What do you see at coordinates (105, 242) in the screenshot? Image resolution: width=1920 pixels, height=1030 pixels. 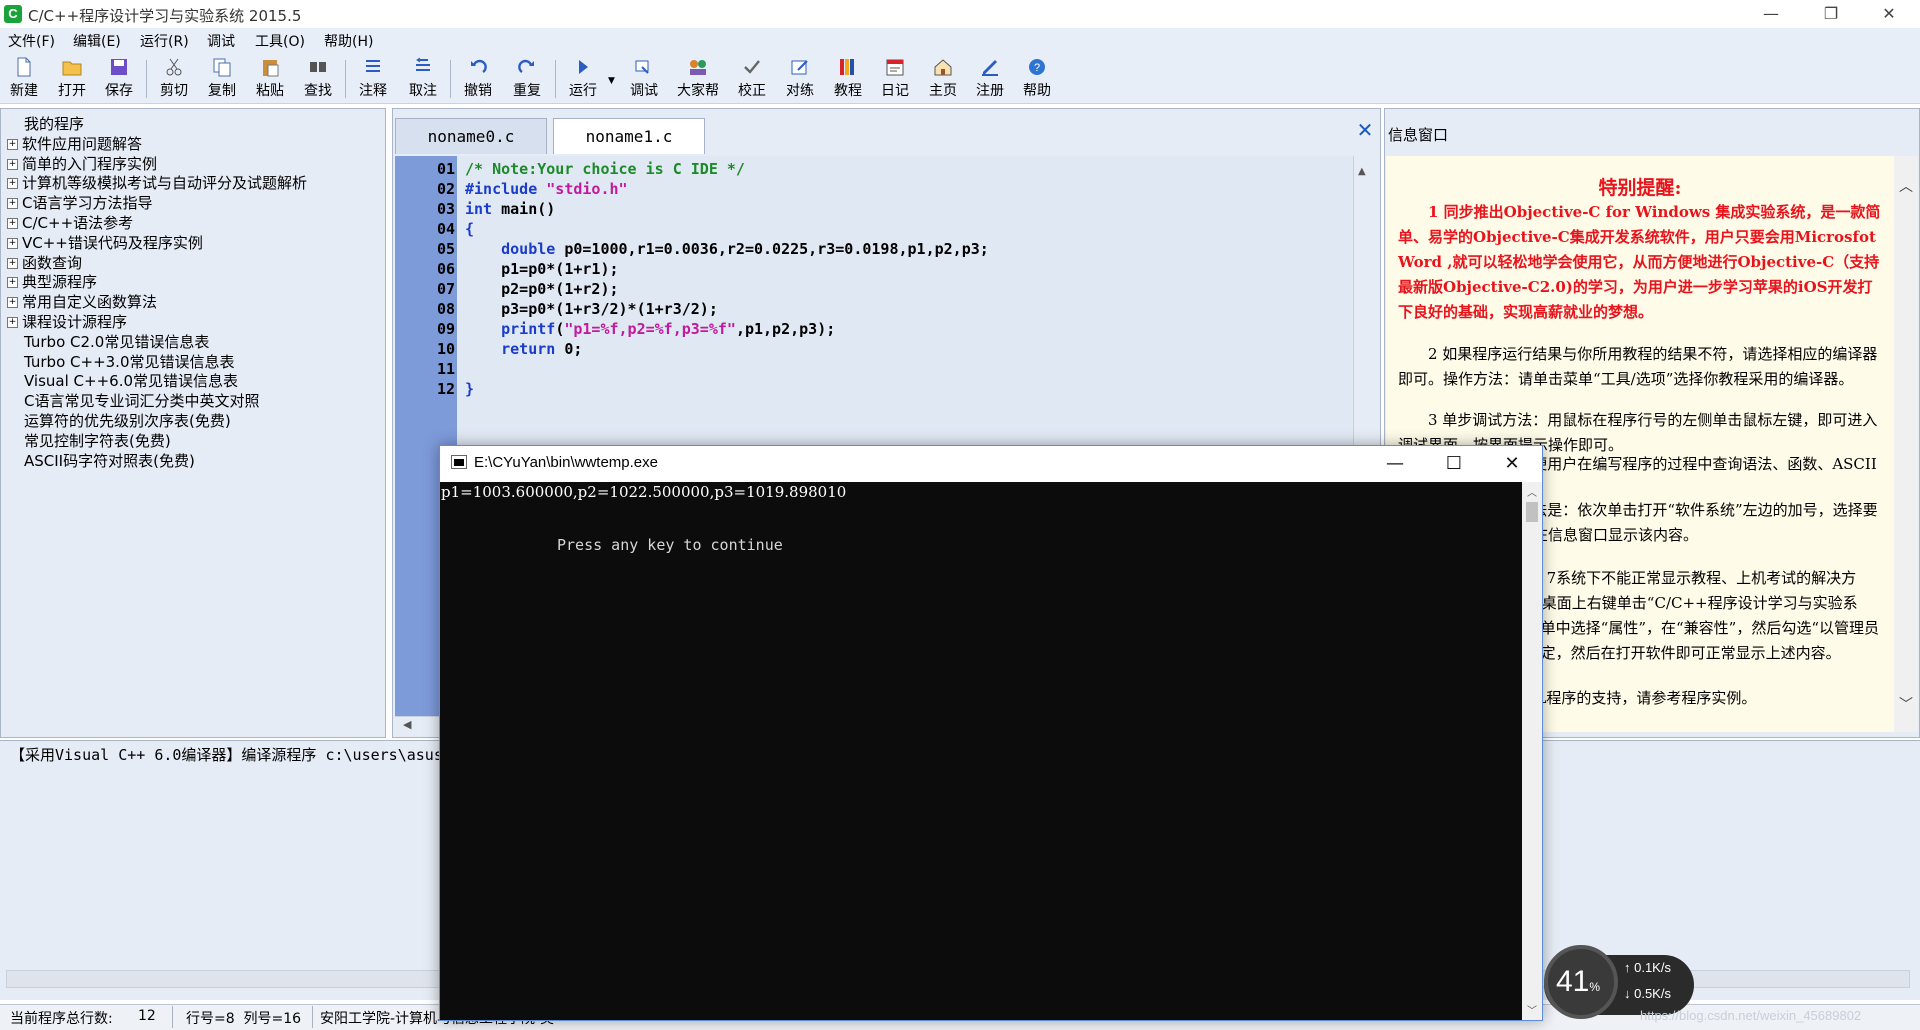 I see `tree-item: + VC++错误代码及程序实例` at bounding box center [105, 242].